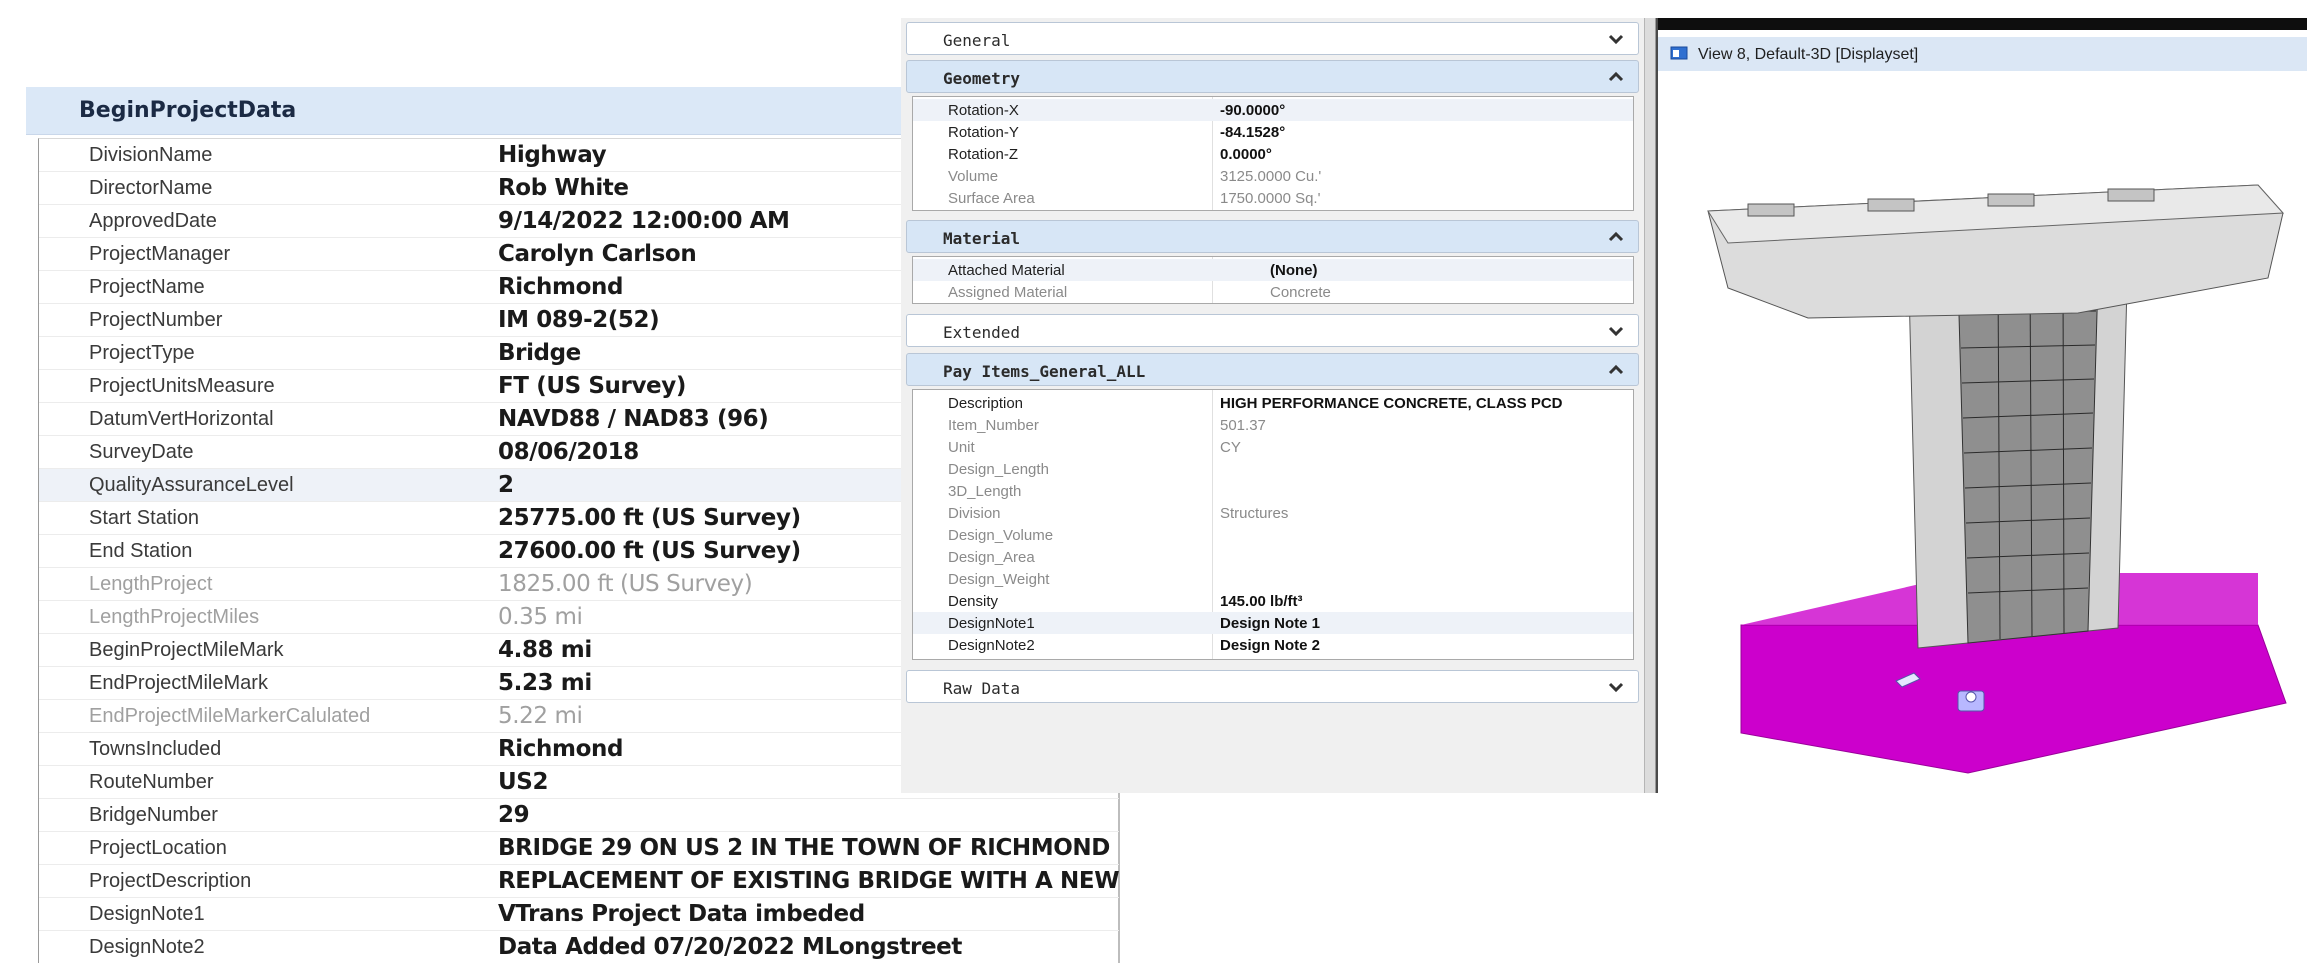 The width and height of the screenshot is (2307, 963). I want to click on property-name: DivisionName, so click(151, 155).